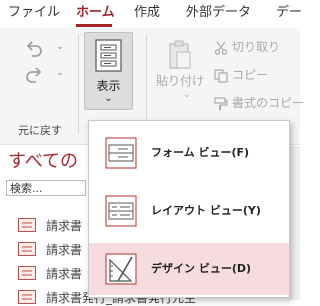 The width and height of the screenshot is (320, 306). I want to click on layout-view-icon, so click(121, 211).